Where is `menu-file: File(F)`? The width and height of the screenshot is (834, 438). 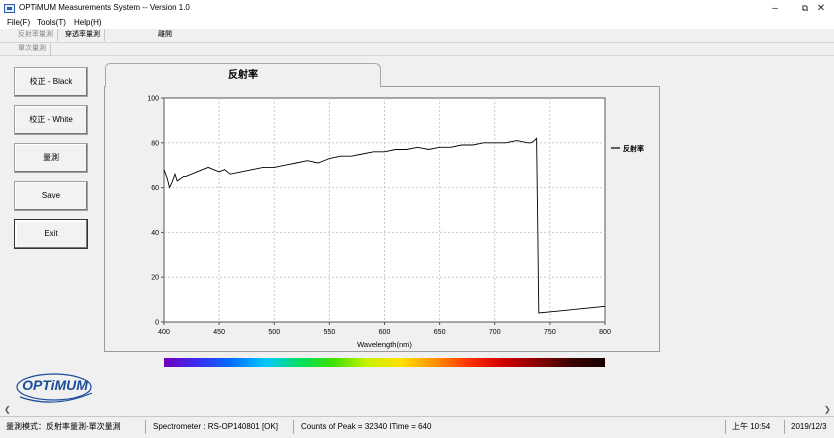
menu-file: File(F) is located at coordinates (18, 22).